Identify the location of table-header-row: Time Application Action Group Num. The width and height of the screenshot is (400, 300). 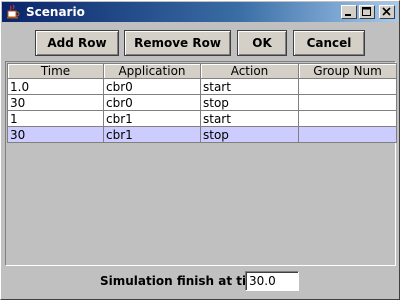
(202, 71).